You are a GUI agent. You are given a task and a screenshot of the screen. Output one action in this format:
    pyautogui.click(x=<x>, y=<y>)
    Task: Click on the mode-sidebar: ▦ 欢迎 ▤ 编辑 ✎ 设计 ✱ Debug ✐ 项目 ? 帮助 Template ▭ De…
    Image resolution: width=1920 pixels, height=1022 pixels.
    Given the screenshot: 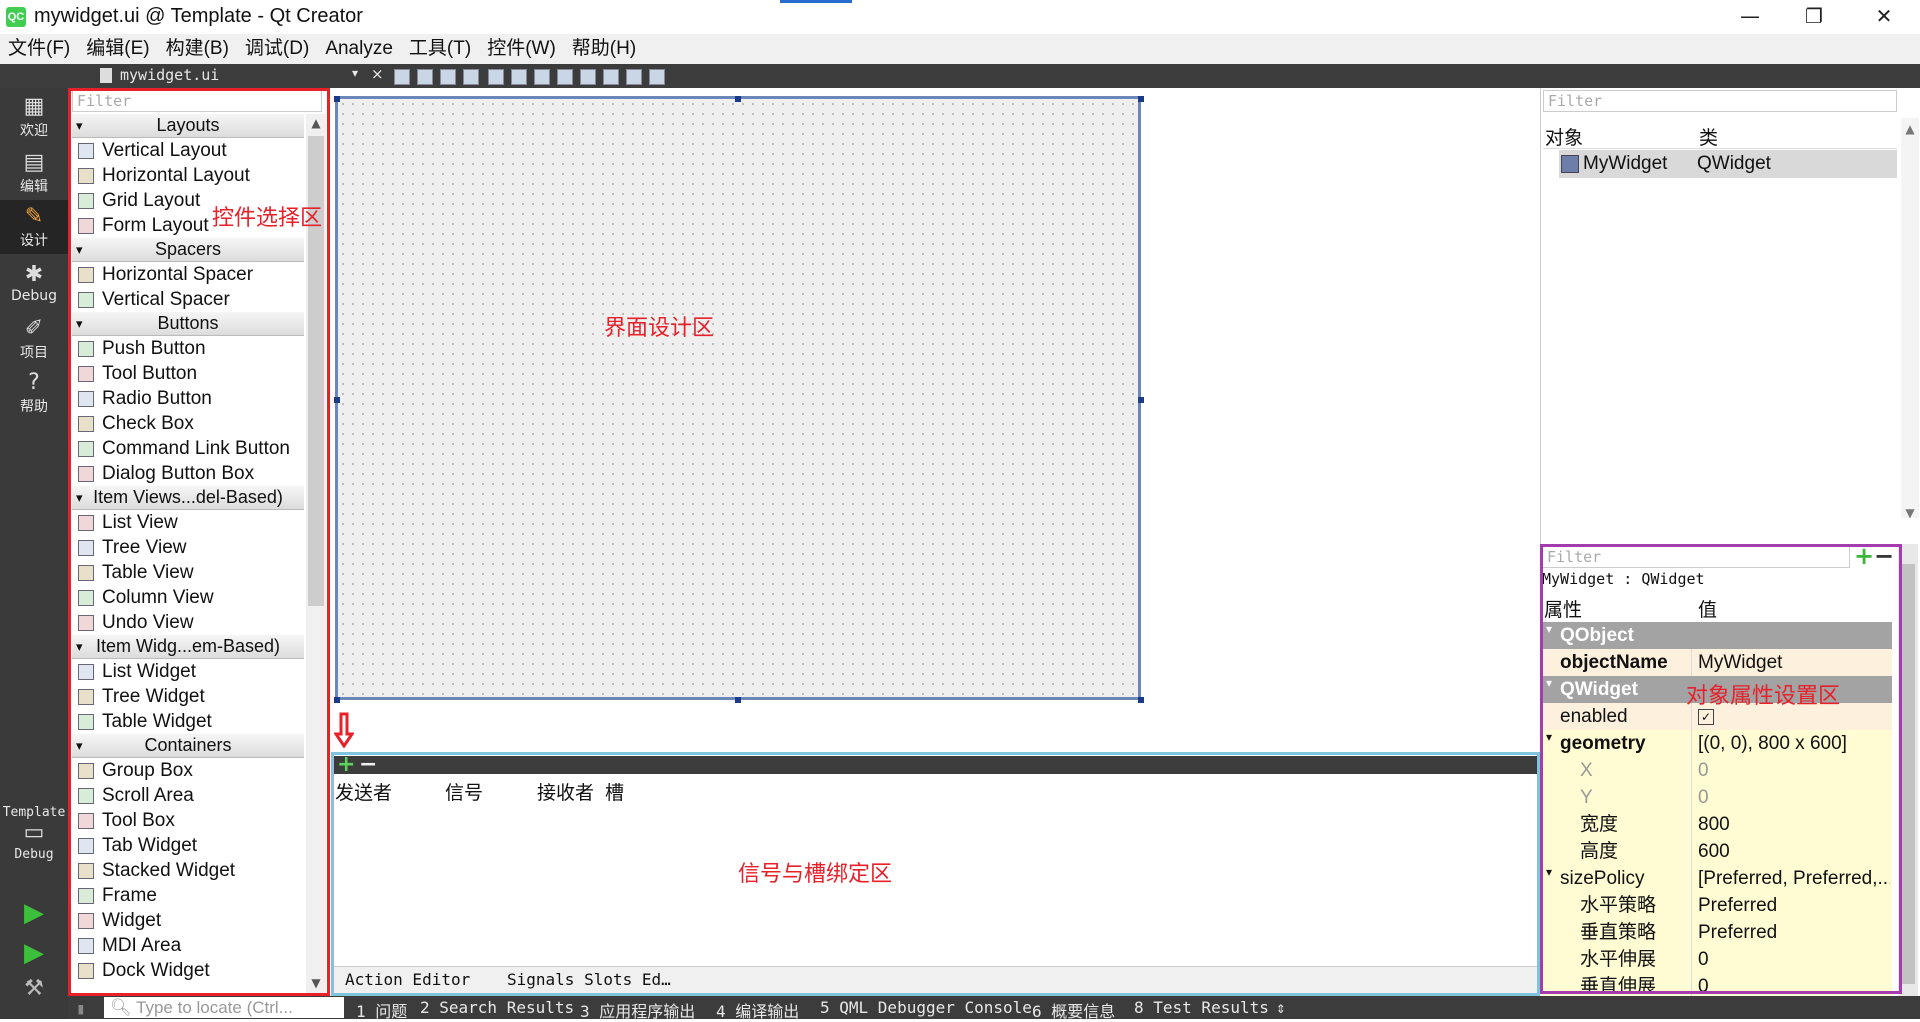 What is the action you would take?
    pyautogui.click(x=34, y=553)
    